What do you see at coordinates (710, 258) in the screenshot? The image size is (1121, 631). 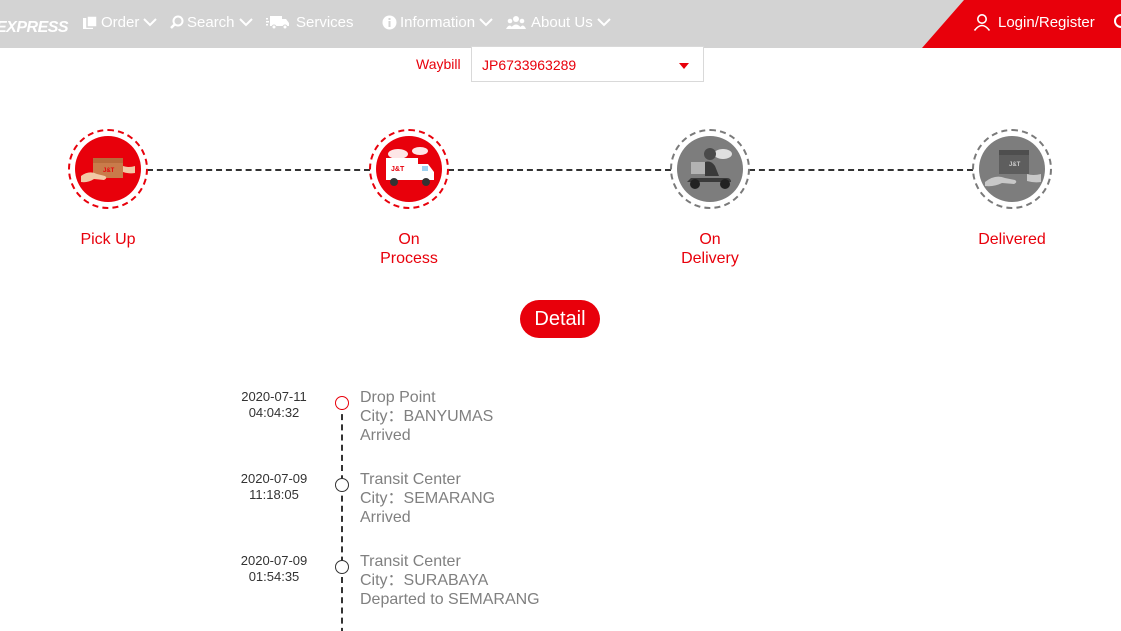 I see `step-label-line: Delivery` at bounding box center [710, 258].